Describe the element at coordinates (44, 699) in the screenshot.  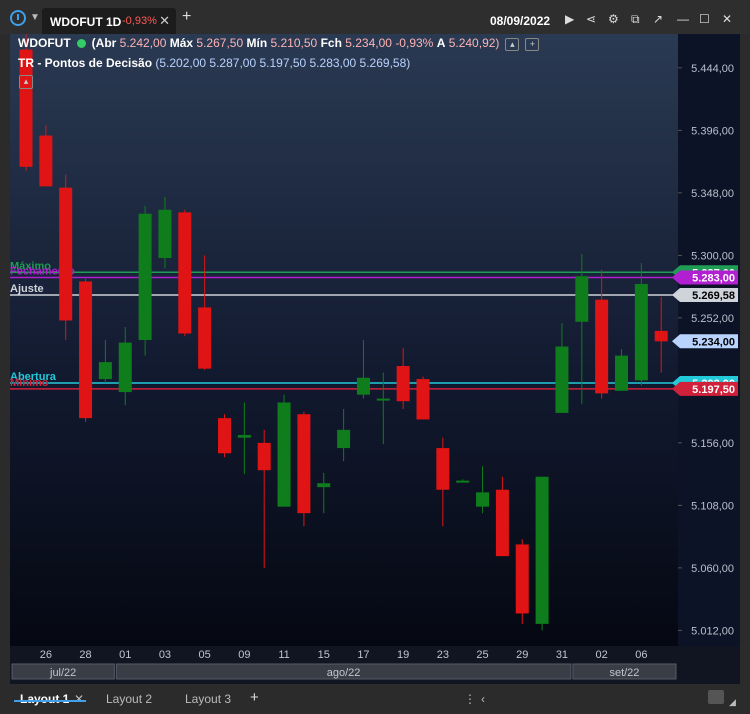
I see `tab-layout-1: Layout 1` at that location.